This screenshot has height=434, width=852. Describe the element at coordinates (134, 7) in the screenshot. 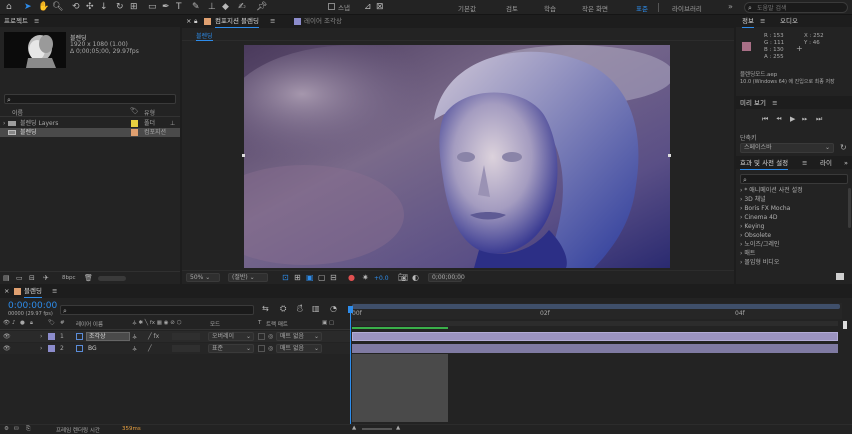

I see `pan-behind-icon: ⊞` at that location.